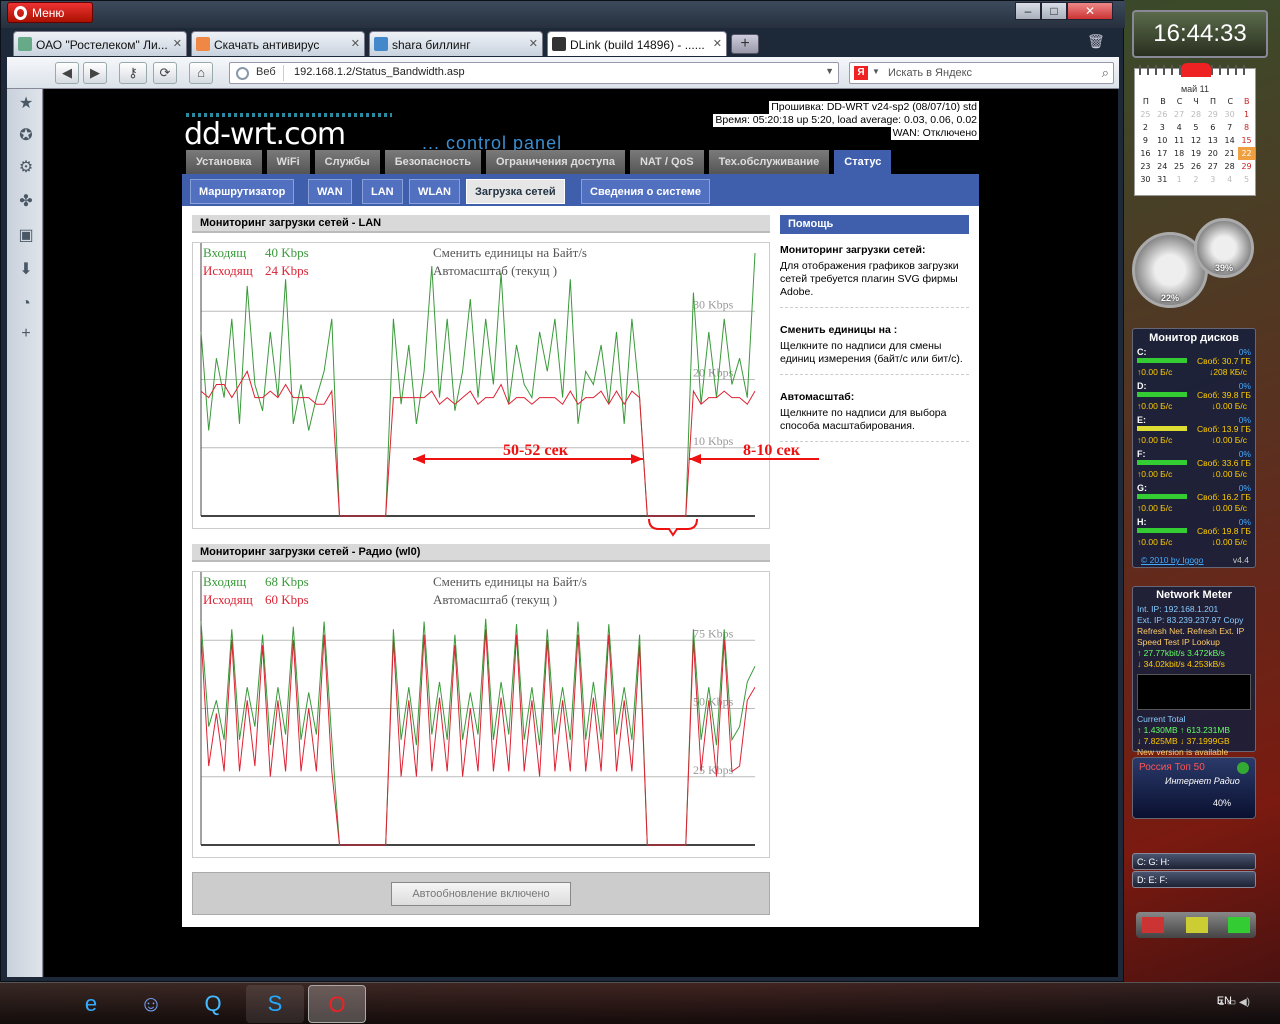  What do you see at coordinates (1229, 127) in the screenshot?
I see `calendar-day: 7` at bounding box center [1229, 127].